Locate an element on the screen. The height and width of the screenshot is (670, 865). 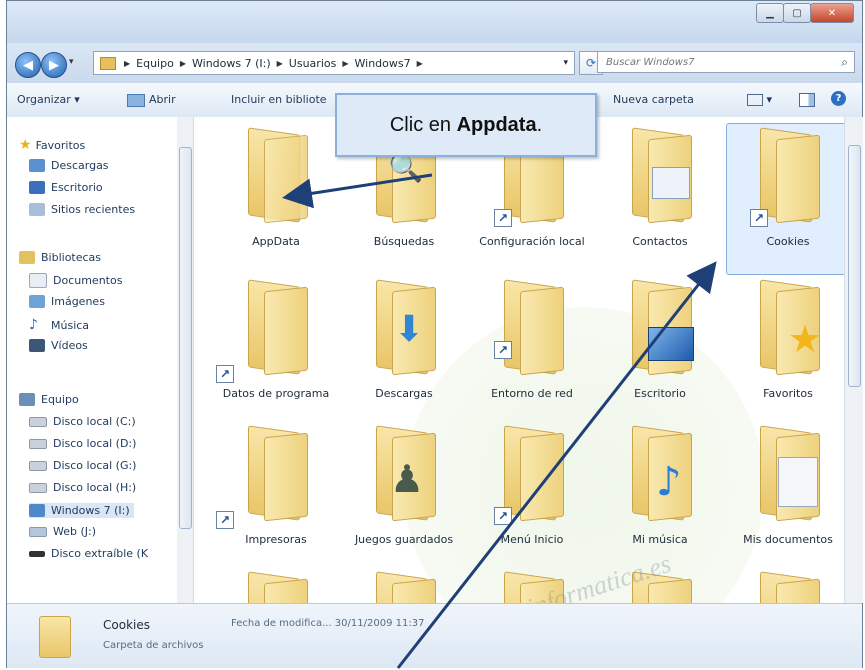
minimize-button: ▁ is located at coordinates (770, 13).